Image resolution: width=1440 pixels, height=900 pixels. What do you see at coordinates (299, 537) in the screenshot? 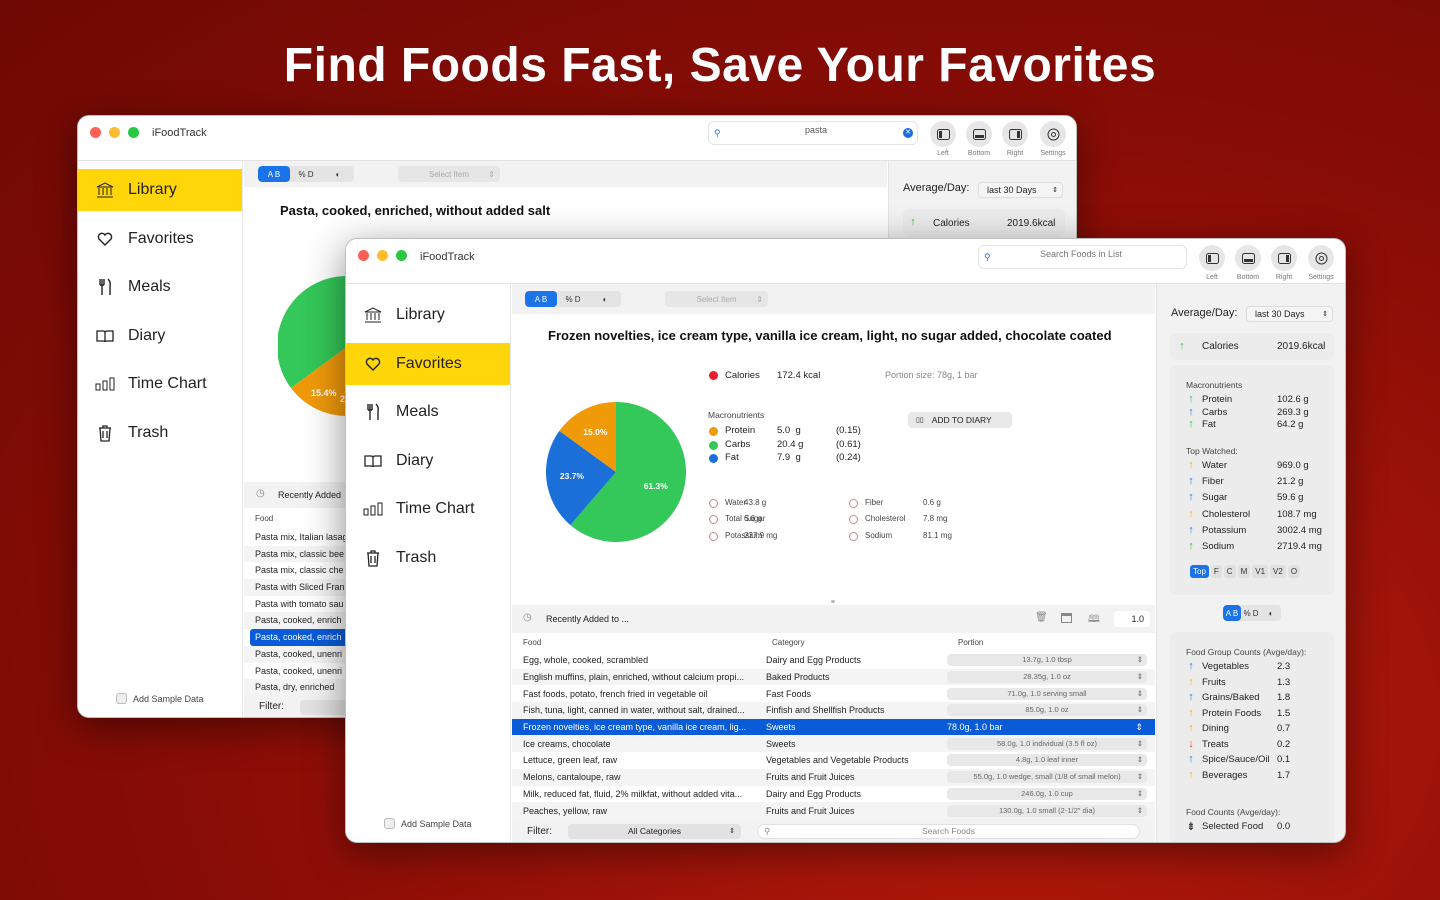
I see `list-item: Pasta mix, Italian lasag` at bounding box center [299, 537].